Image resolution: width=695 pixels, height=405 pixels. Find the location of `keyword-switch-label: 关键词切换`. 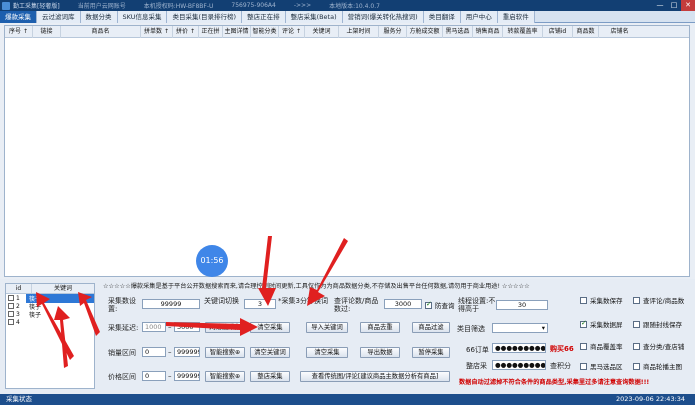

keyword-switch-label: 关键词切换 is located at coordinates (221, 301).